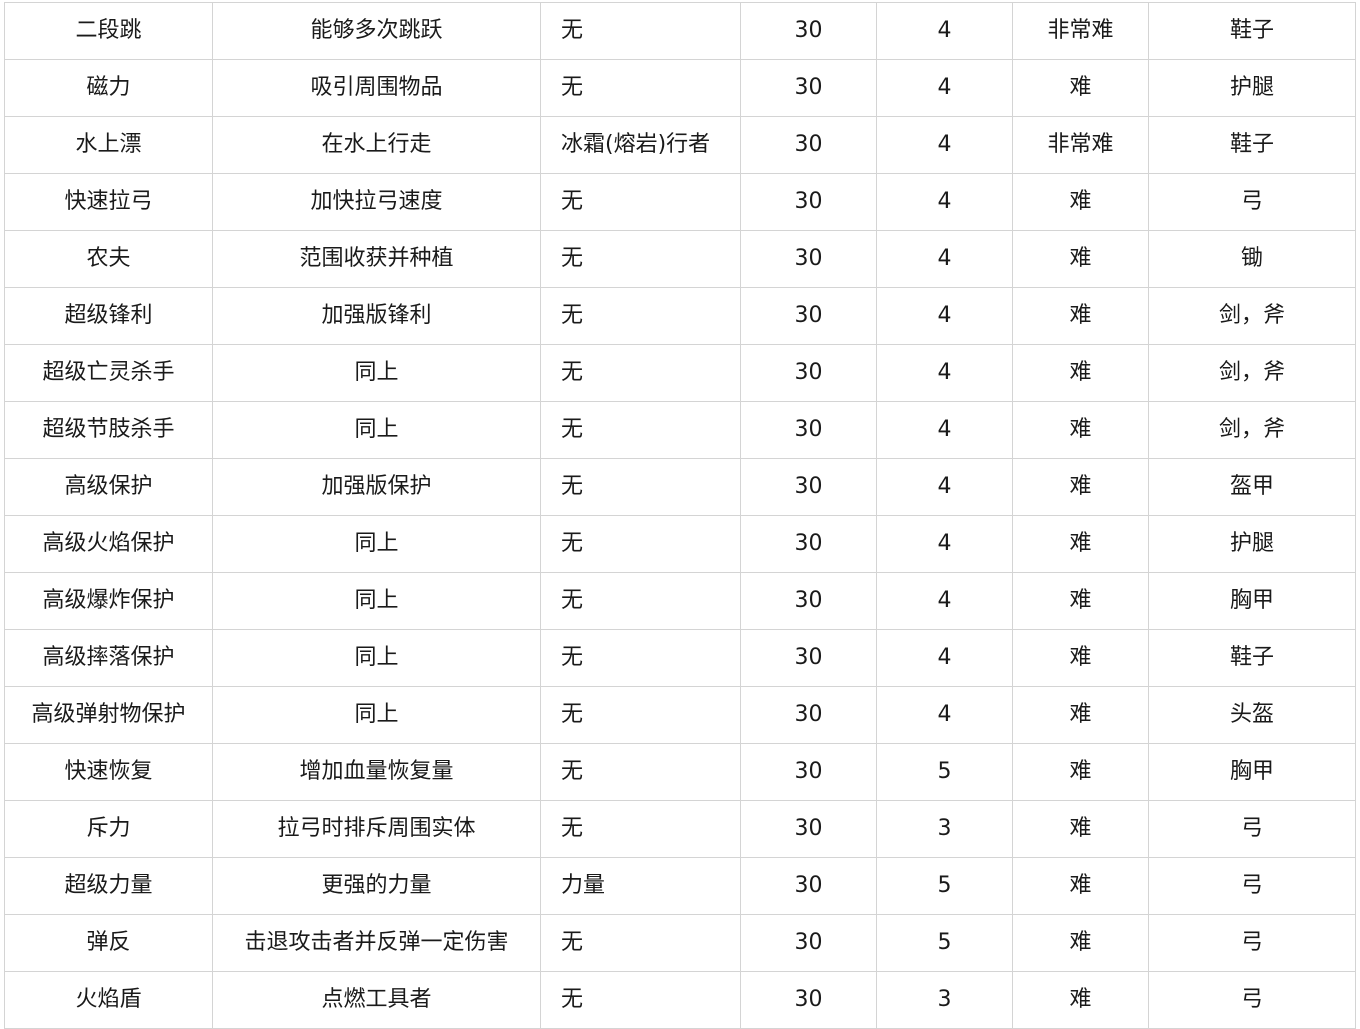  I want to click on cell-description: 击退攻击者并反弹一定伤害, so click(376, 943).